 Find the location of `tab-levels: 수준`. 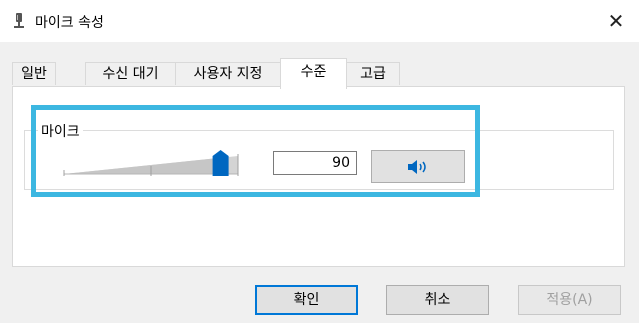

tab-levels: 수준 is located at coordinates (313, 73).